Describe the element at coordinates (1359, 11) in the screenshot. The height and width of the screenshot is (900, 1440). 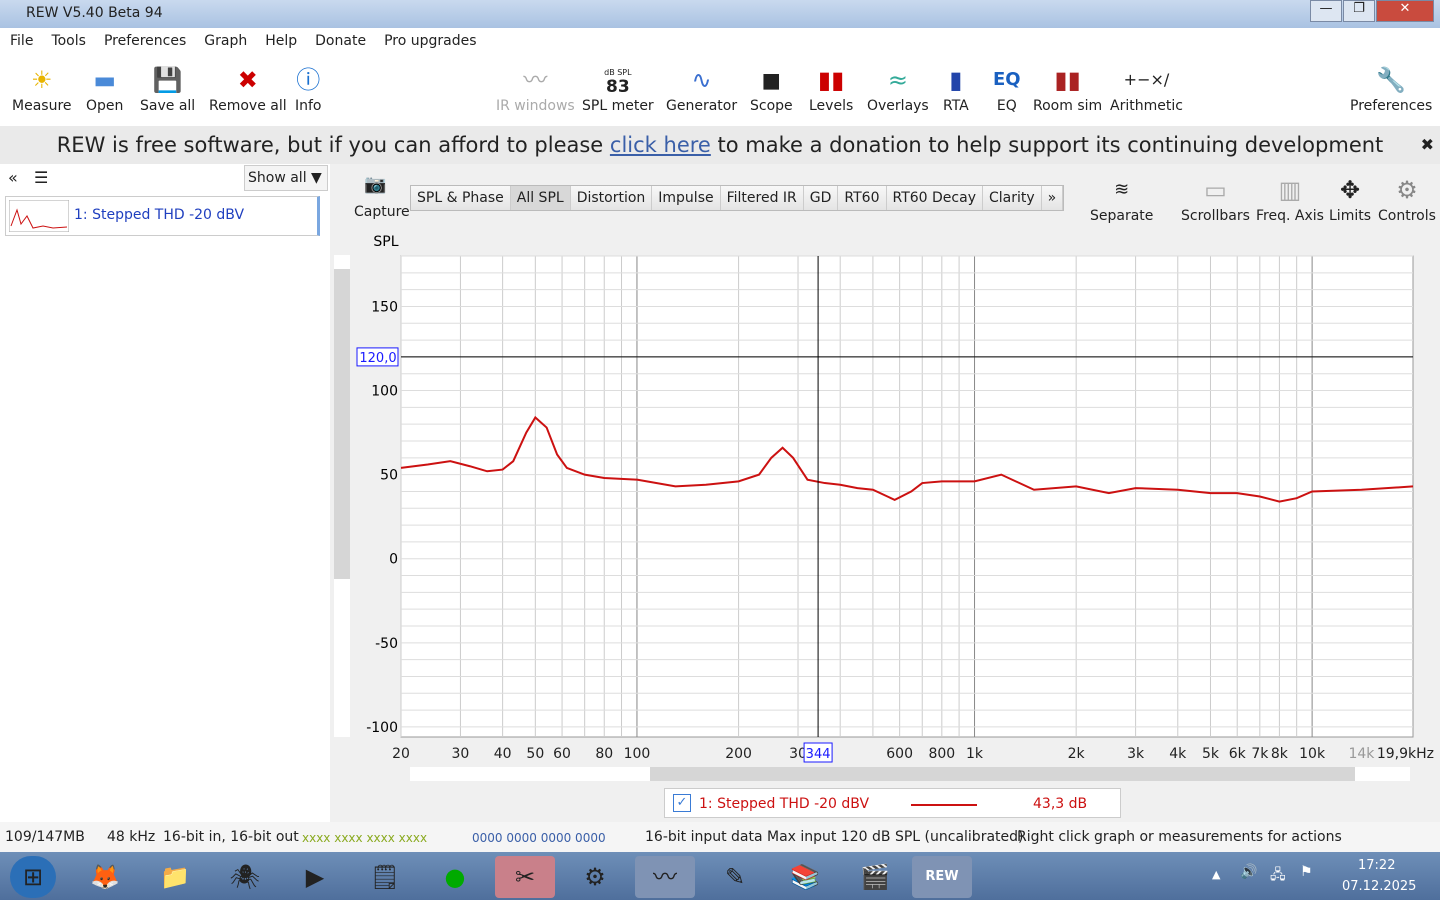
I see `maximize-button: ❐` at that location.